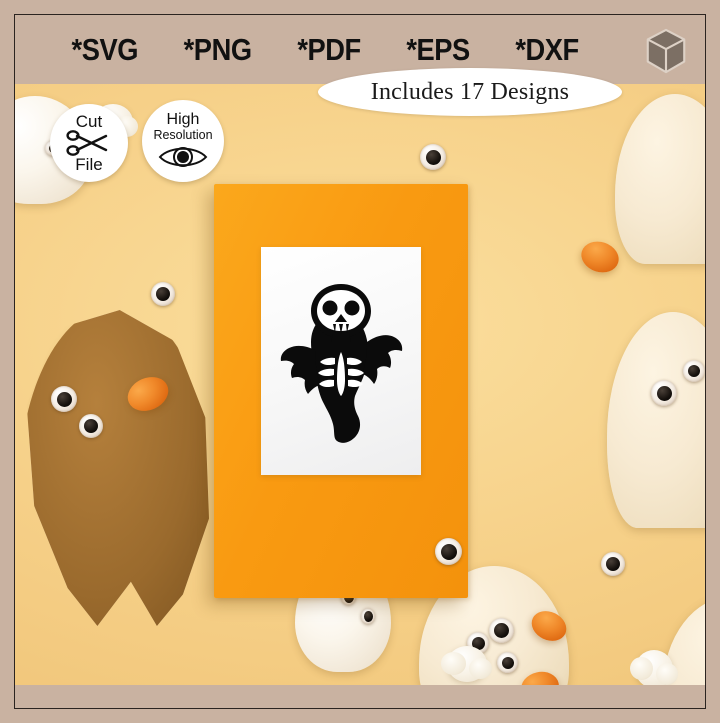 The image size is (720, 723). I want to click on high-resolution-badge: High Resolution, so click(183, 141).